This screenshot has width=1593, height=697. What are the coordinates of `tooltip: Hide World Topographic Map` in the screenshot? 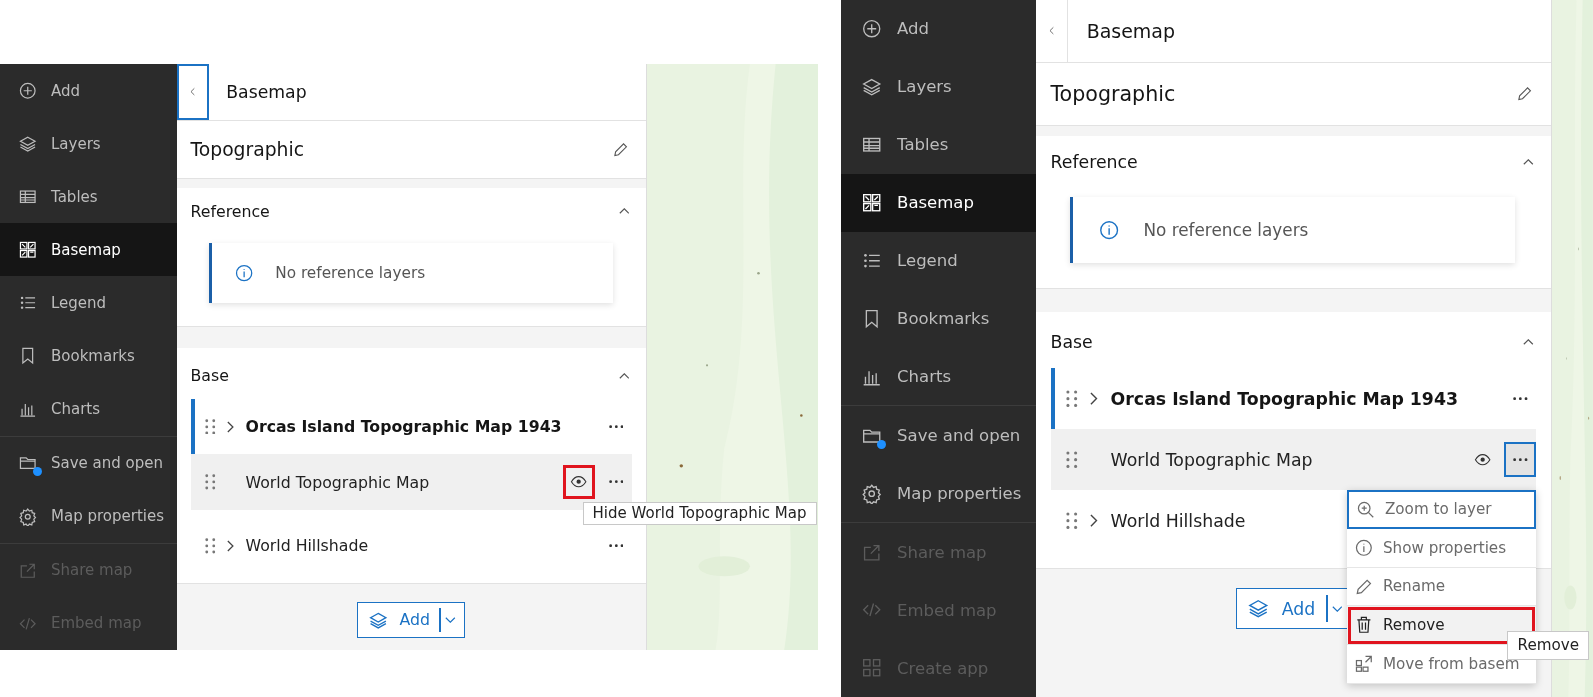 It's located at (699, 513).